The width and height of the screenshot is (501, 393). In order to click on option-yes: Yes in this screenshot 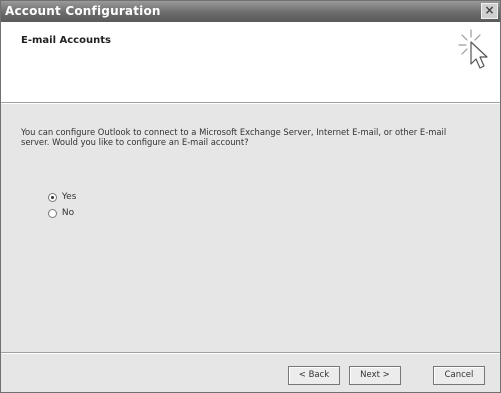, I will do `click(62, 199)`.